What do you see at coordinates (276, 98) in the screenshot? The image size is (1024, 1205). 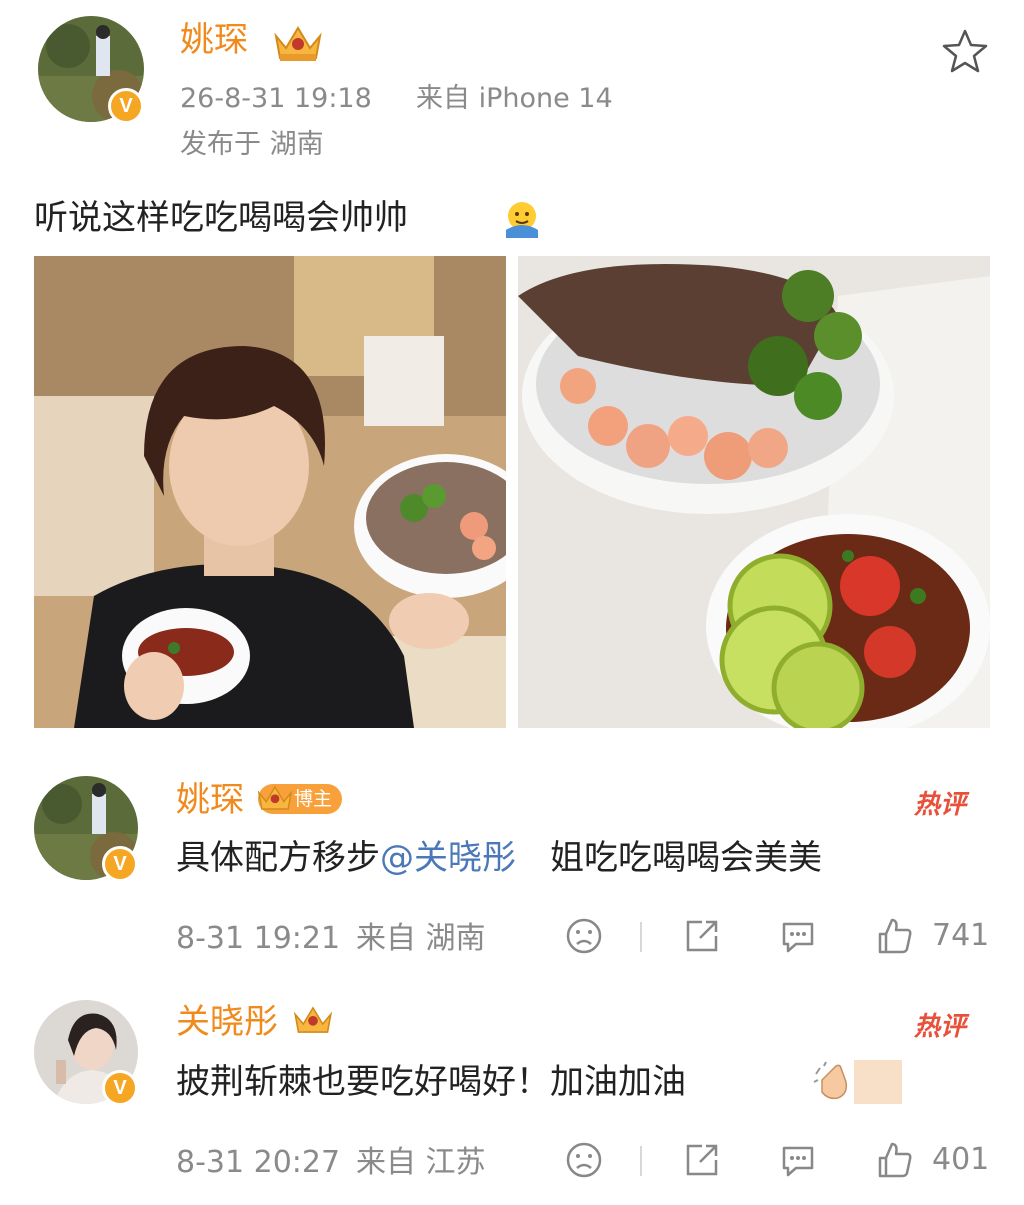 I see `post-time: 26-8-31 19:18` at bounding box center [276, 98].